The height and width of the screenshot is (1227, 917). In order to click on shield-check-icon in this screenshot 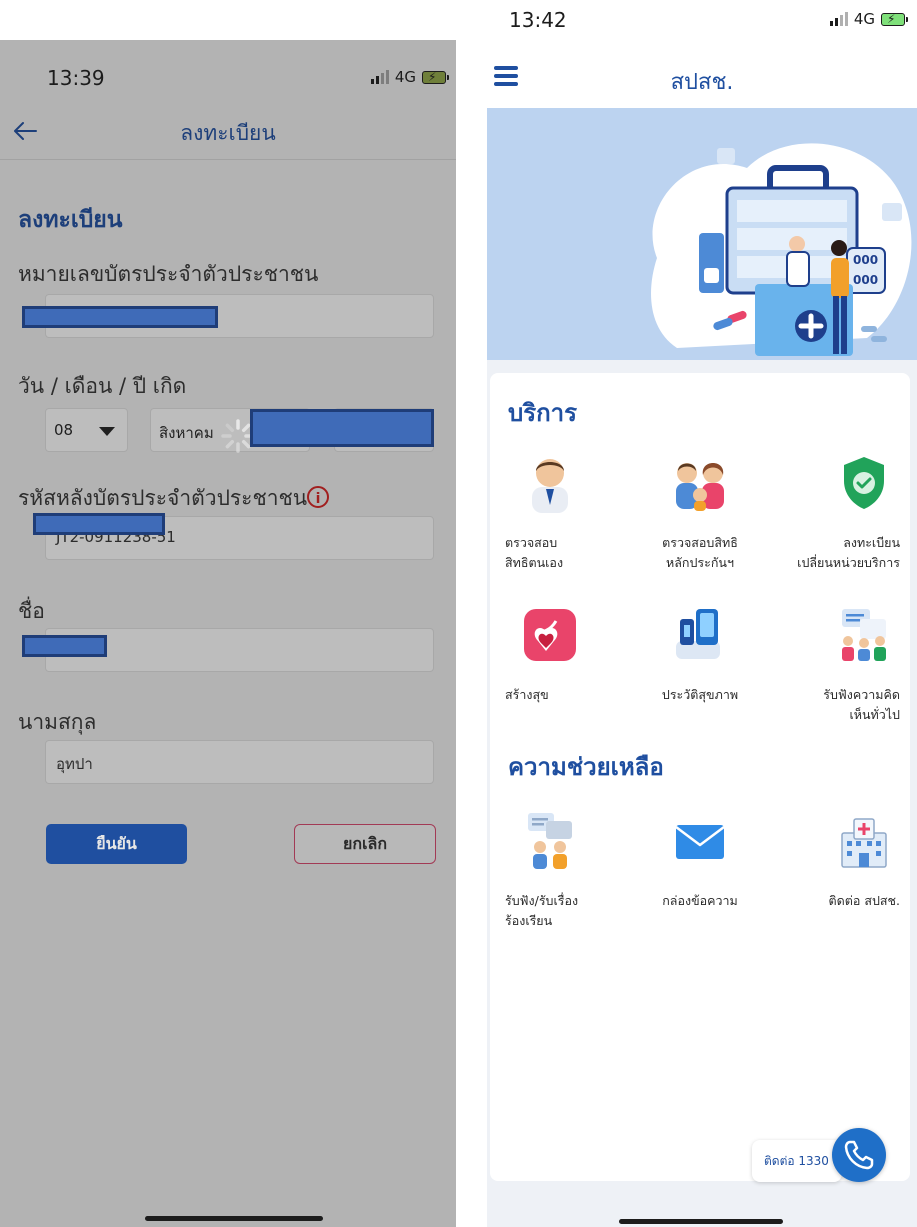, I will do `click(864, 483)`.